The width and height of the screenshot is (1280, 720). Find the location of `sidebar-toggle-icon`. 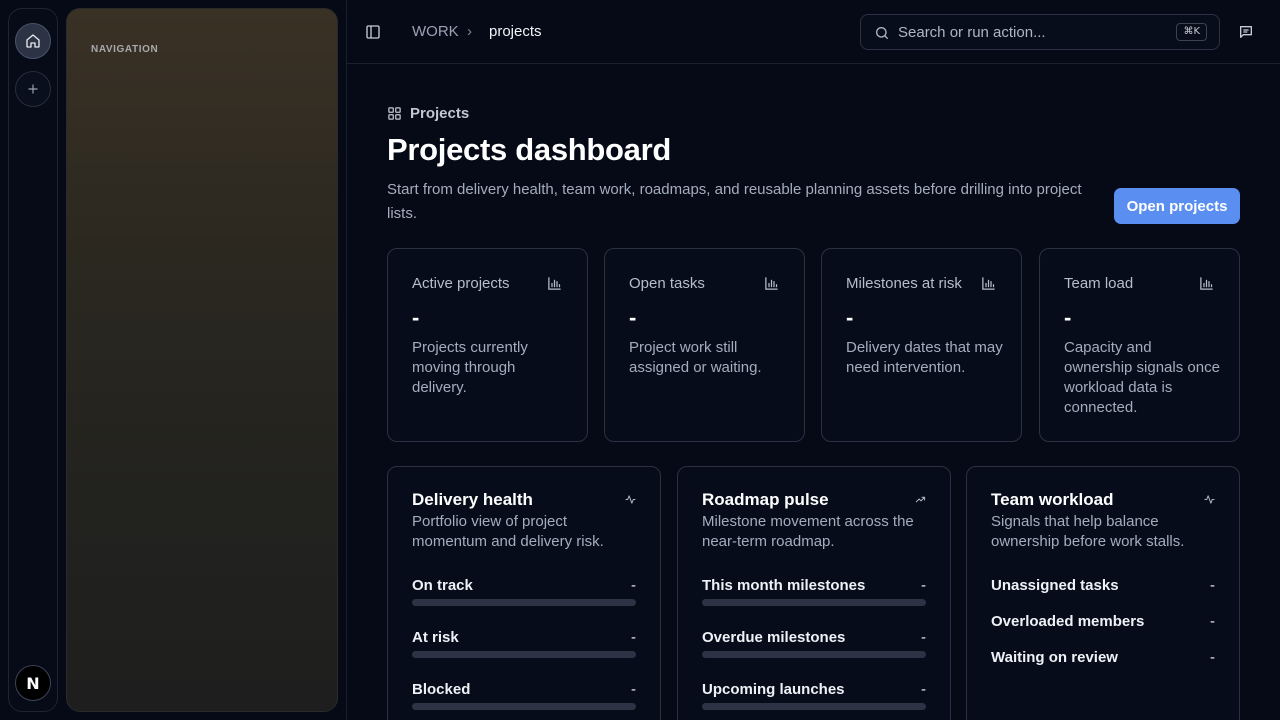

sidebar-toggle-icon is located at coordinates (373, 32).